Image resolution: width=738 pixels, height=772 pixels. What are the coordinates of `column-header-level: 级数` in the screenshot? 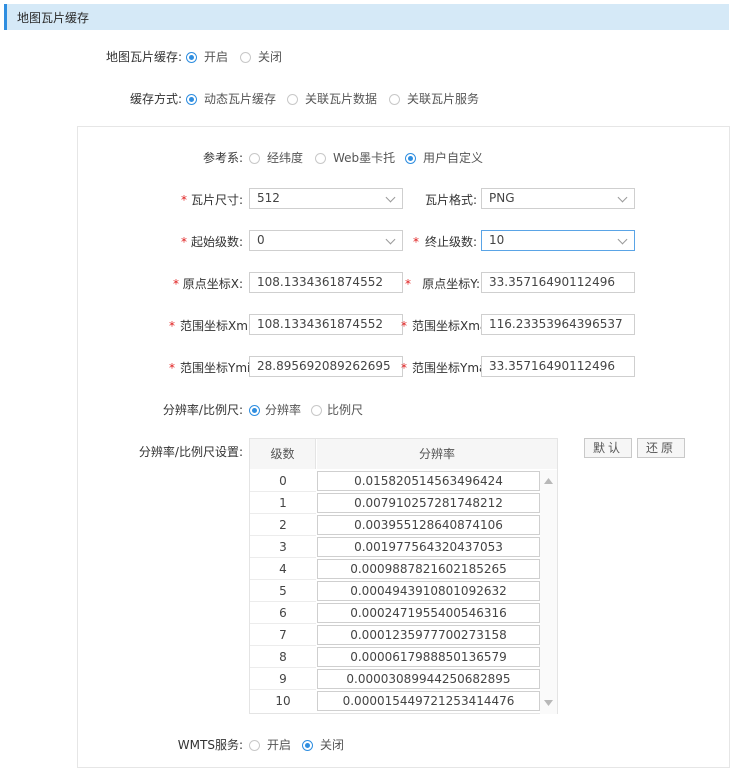 It's located at (283, 454).